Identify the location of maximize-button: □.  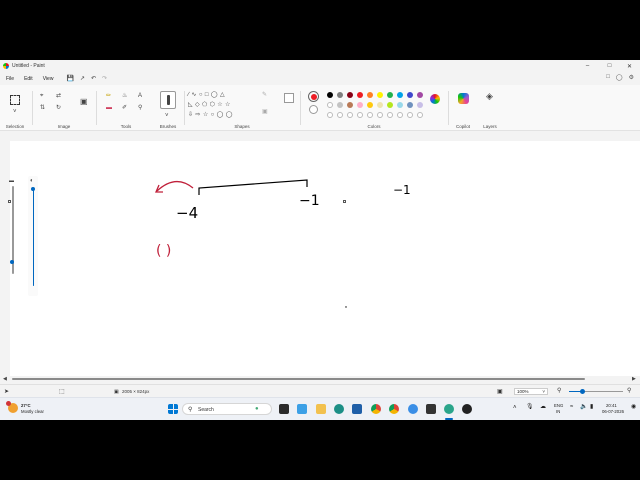
(609, 66).